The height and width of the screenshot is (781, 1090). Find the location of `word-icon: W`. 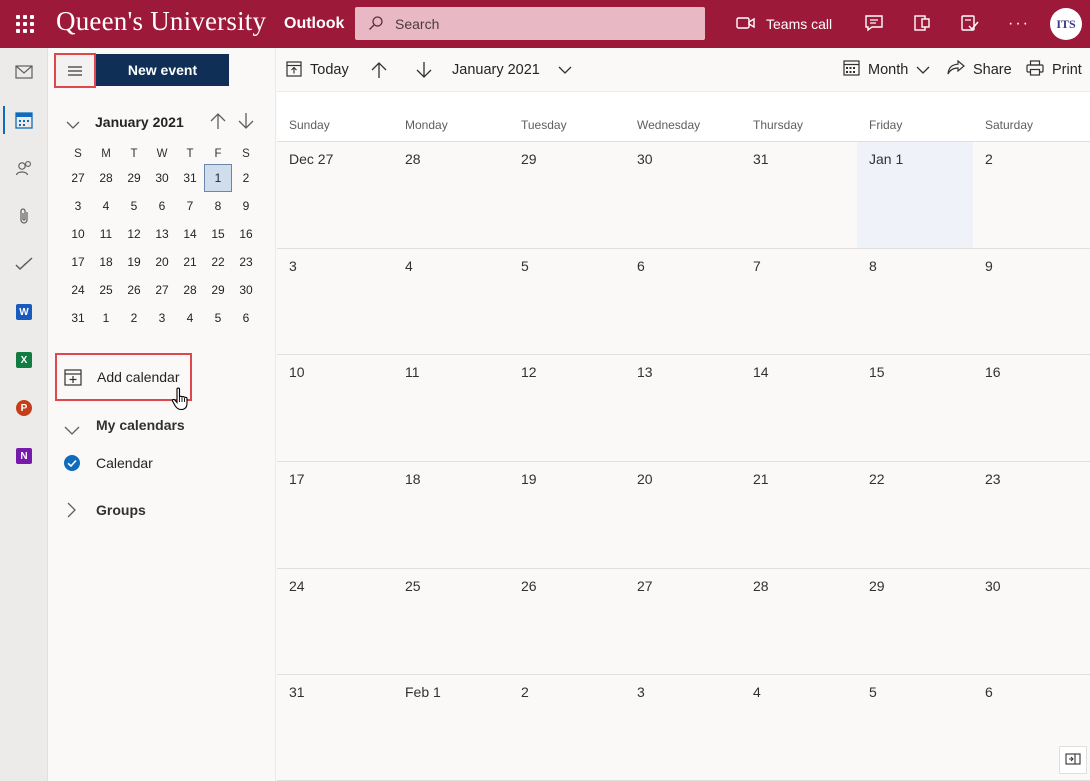

word-icon: W is located at coordinates (24, 312).